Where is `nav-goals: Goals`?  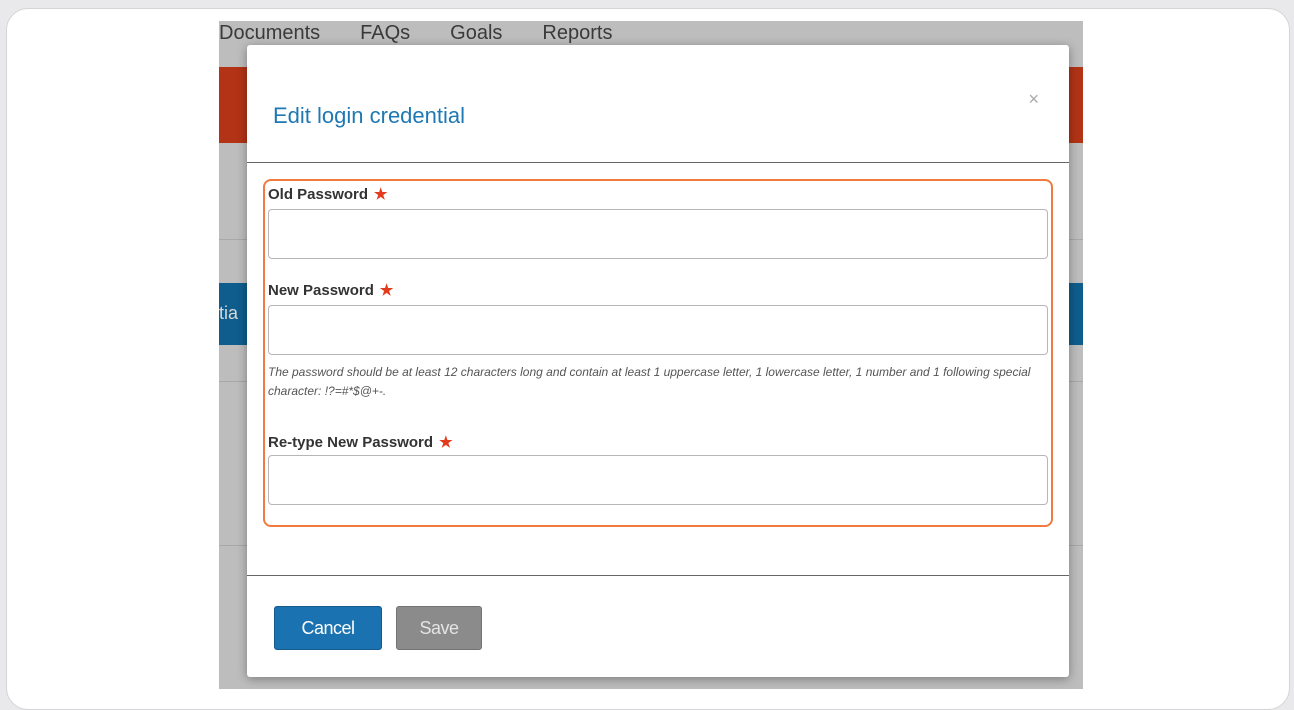
nav-goals: Goals is located at coordinates (476, 33).